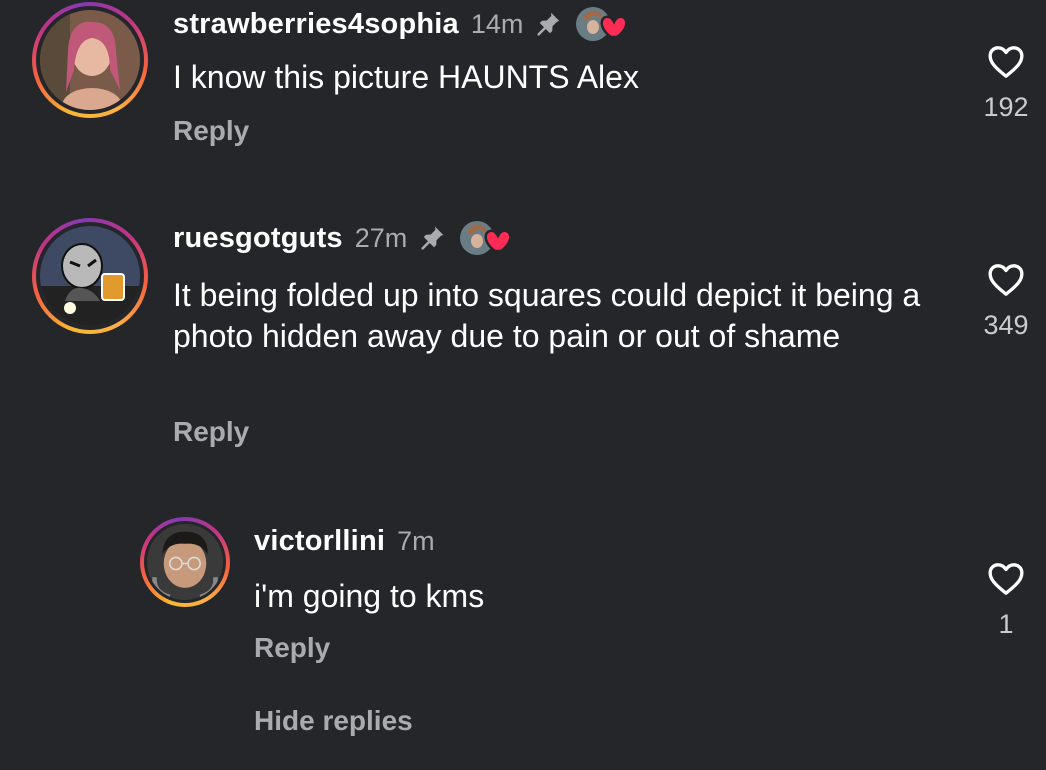  Describe the element at coordinates (369, 596) in the screenshot. I see `reply-text: i'm going to kms` at that location.